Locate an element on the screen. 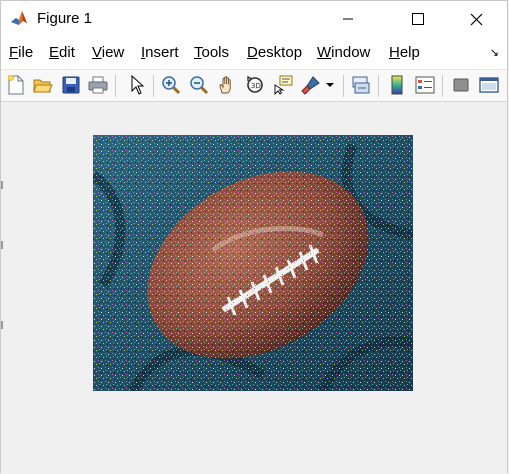 The height and width of the screenshot is (474, 509). brush-icon is located at coordinates (310, 85).